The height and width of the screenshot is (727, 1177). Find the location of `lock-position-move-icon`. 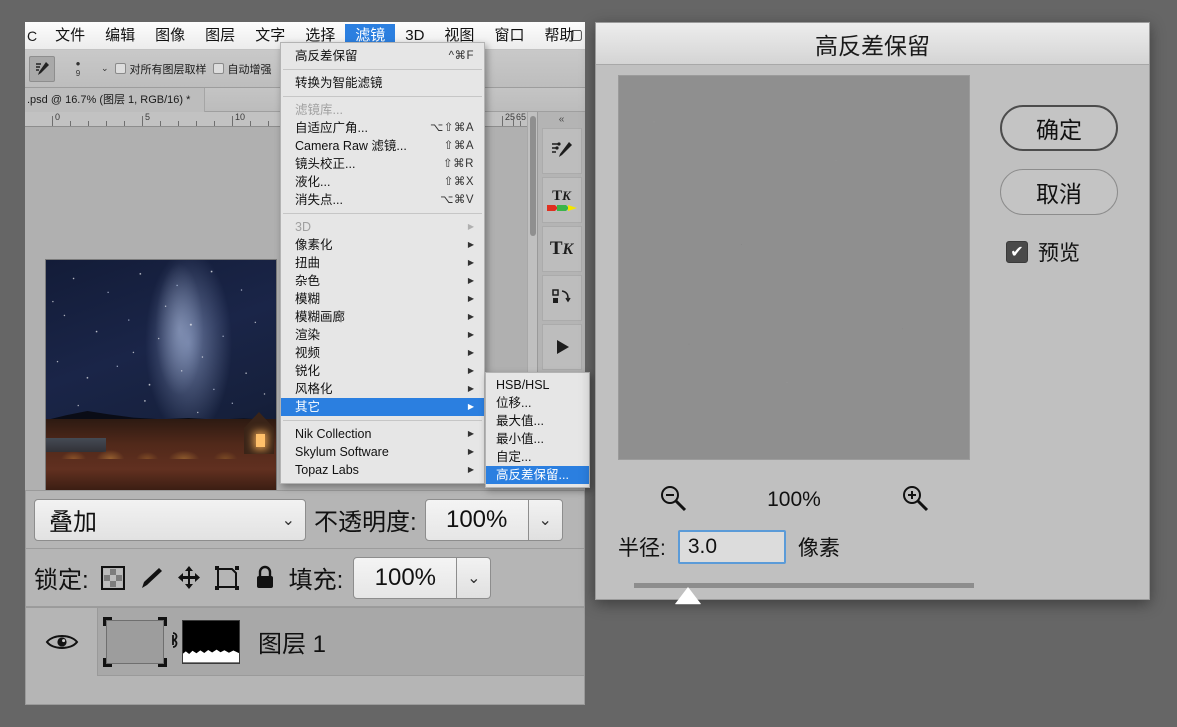

lock-position-move-icon is located at coordinates (189, 578).